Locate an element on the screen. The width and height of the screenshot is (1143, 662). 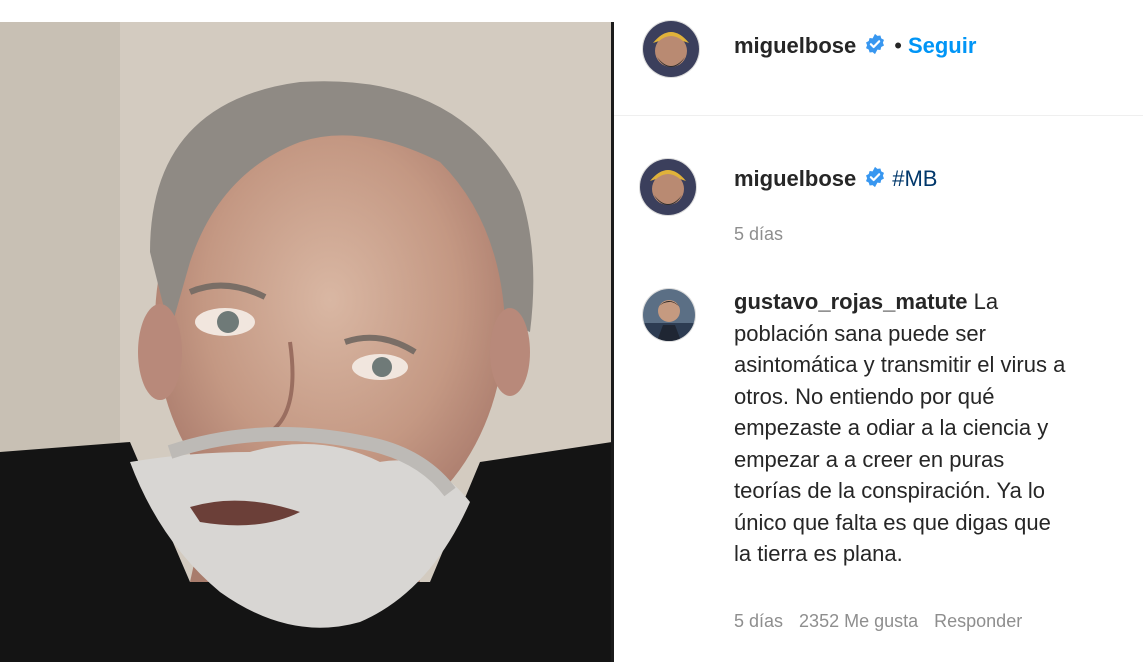
comment-line: único que falta es que digas que is located at coordinates (892, 522).